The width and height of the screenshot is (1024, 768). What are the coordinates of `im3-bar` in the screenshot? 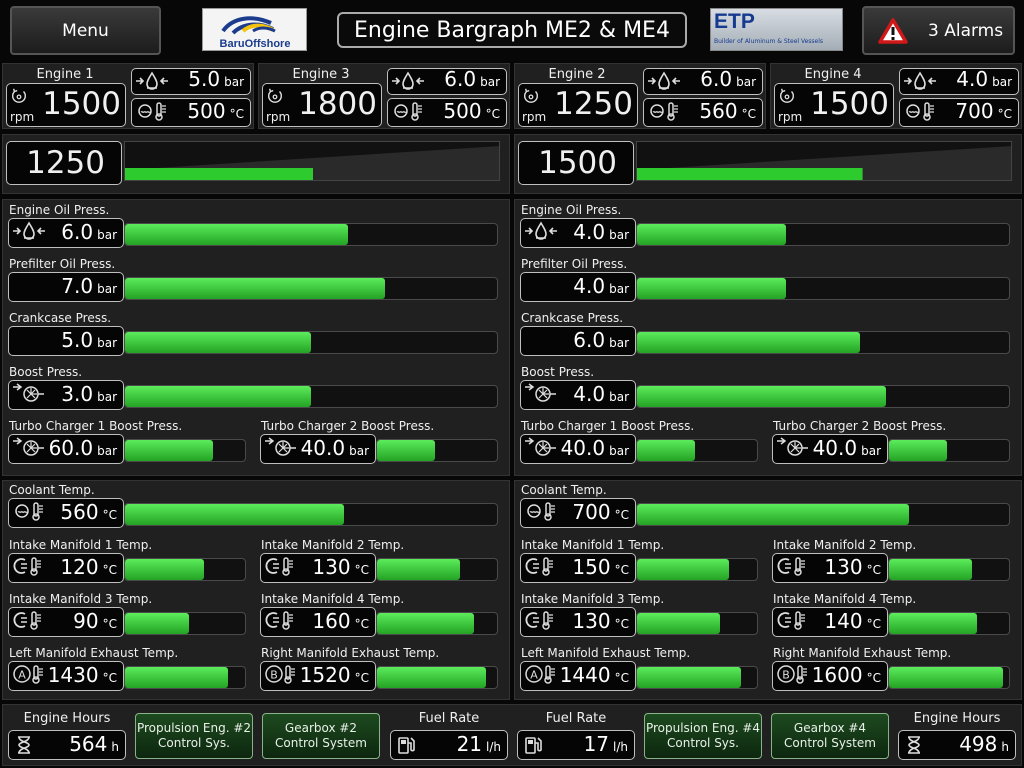 It's located at (697, 623).